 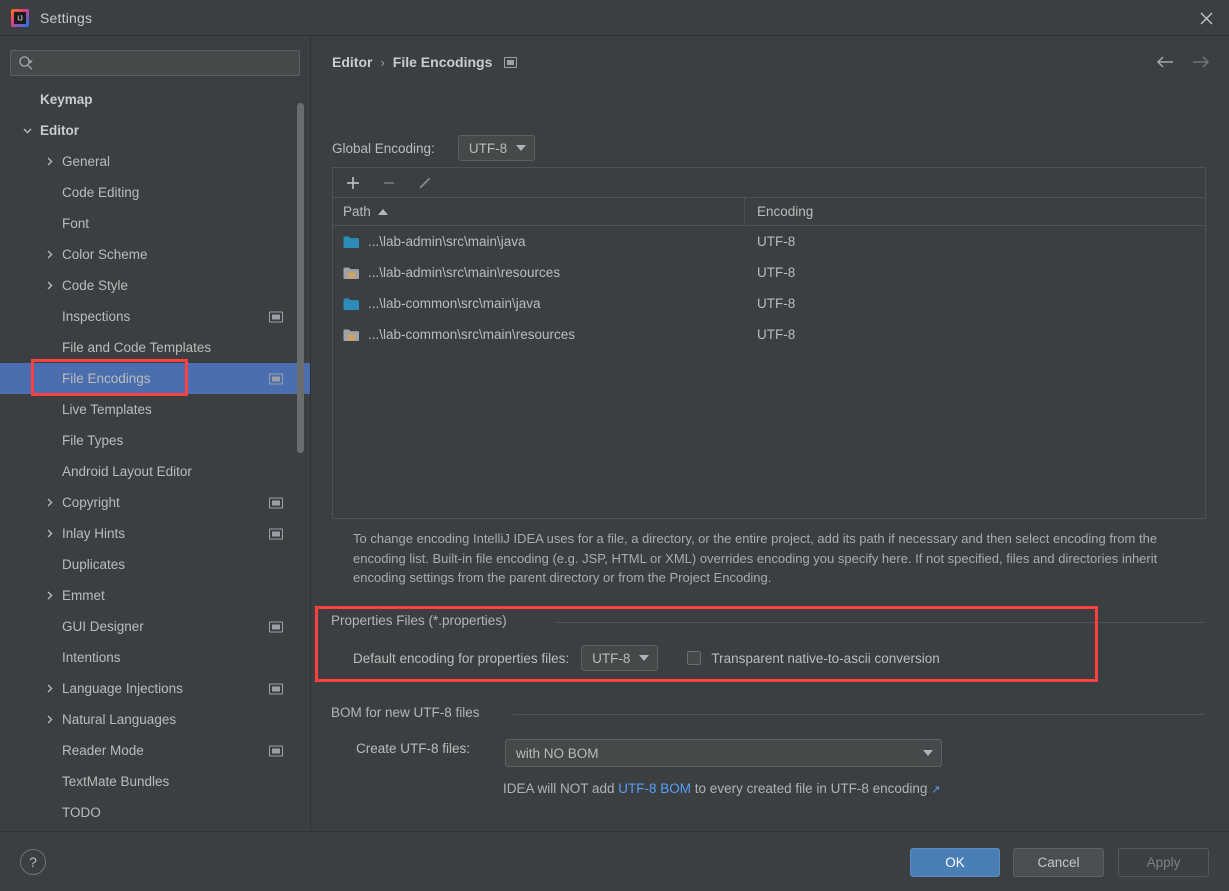 What do you see at coordinates (413, 748) in the screenshot?
I see `create-utf8-files-label: Create UTF-8 files:` at bounding box center [413, 748].